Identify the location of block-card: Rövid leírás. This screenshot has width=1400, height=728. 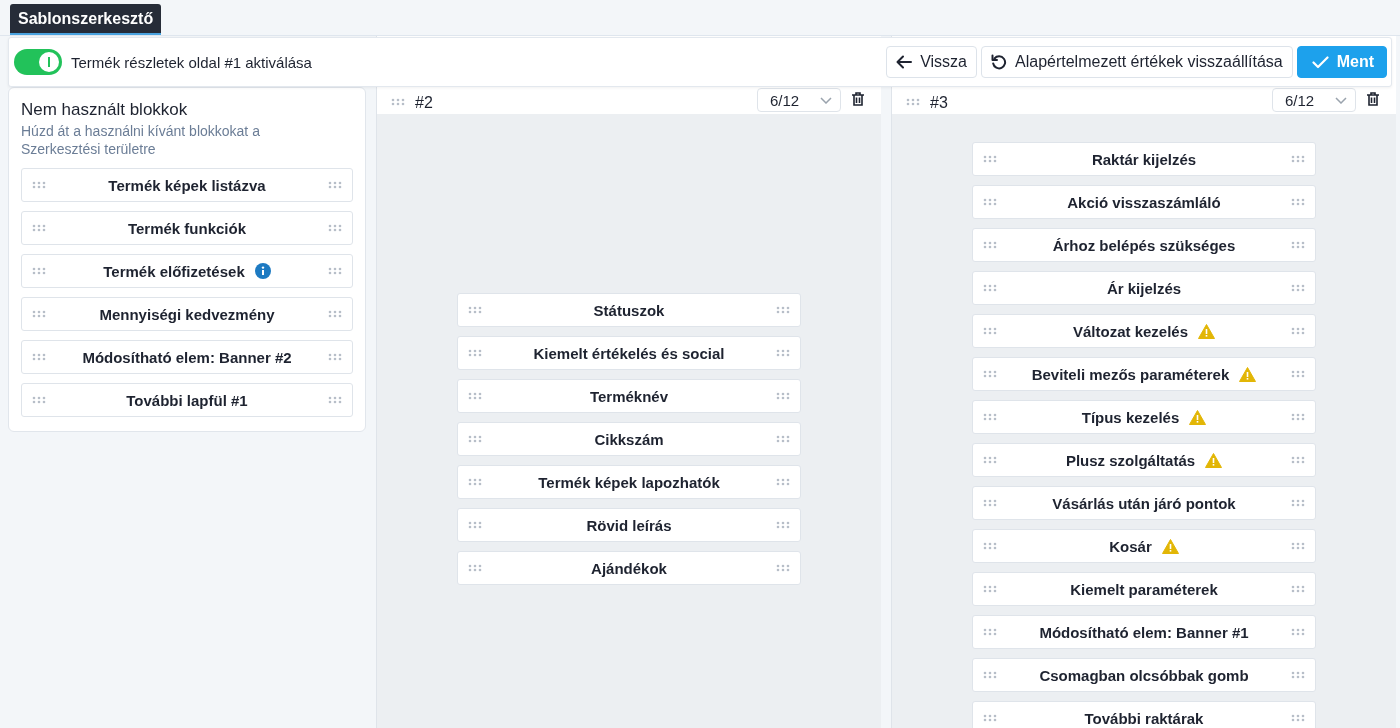
(629, 525).